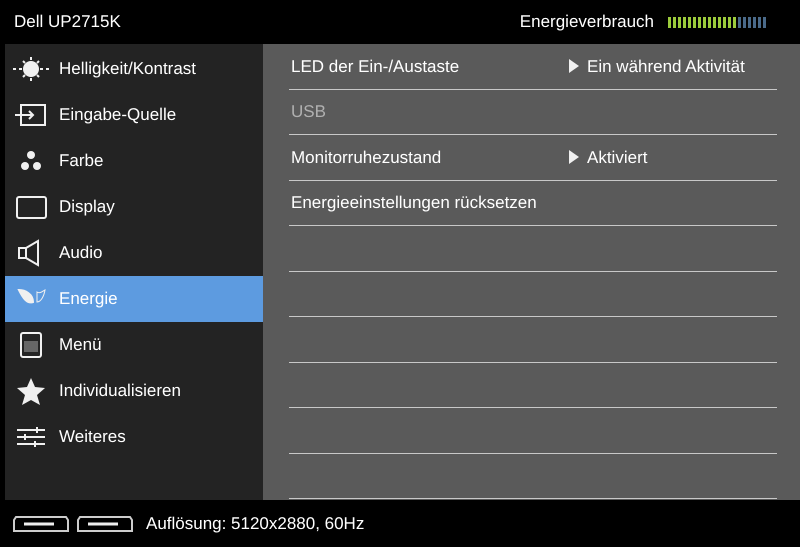  What do you see at coordinates (617, 157) in the screenshot?
I see `setting-value: Aktiviert` at bounding box center [617, 157].